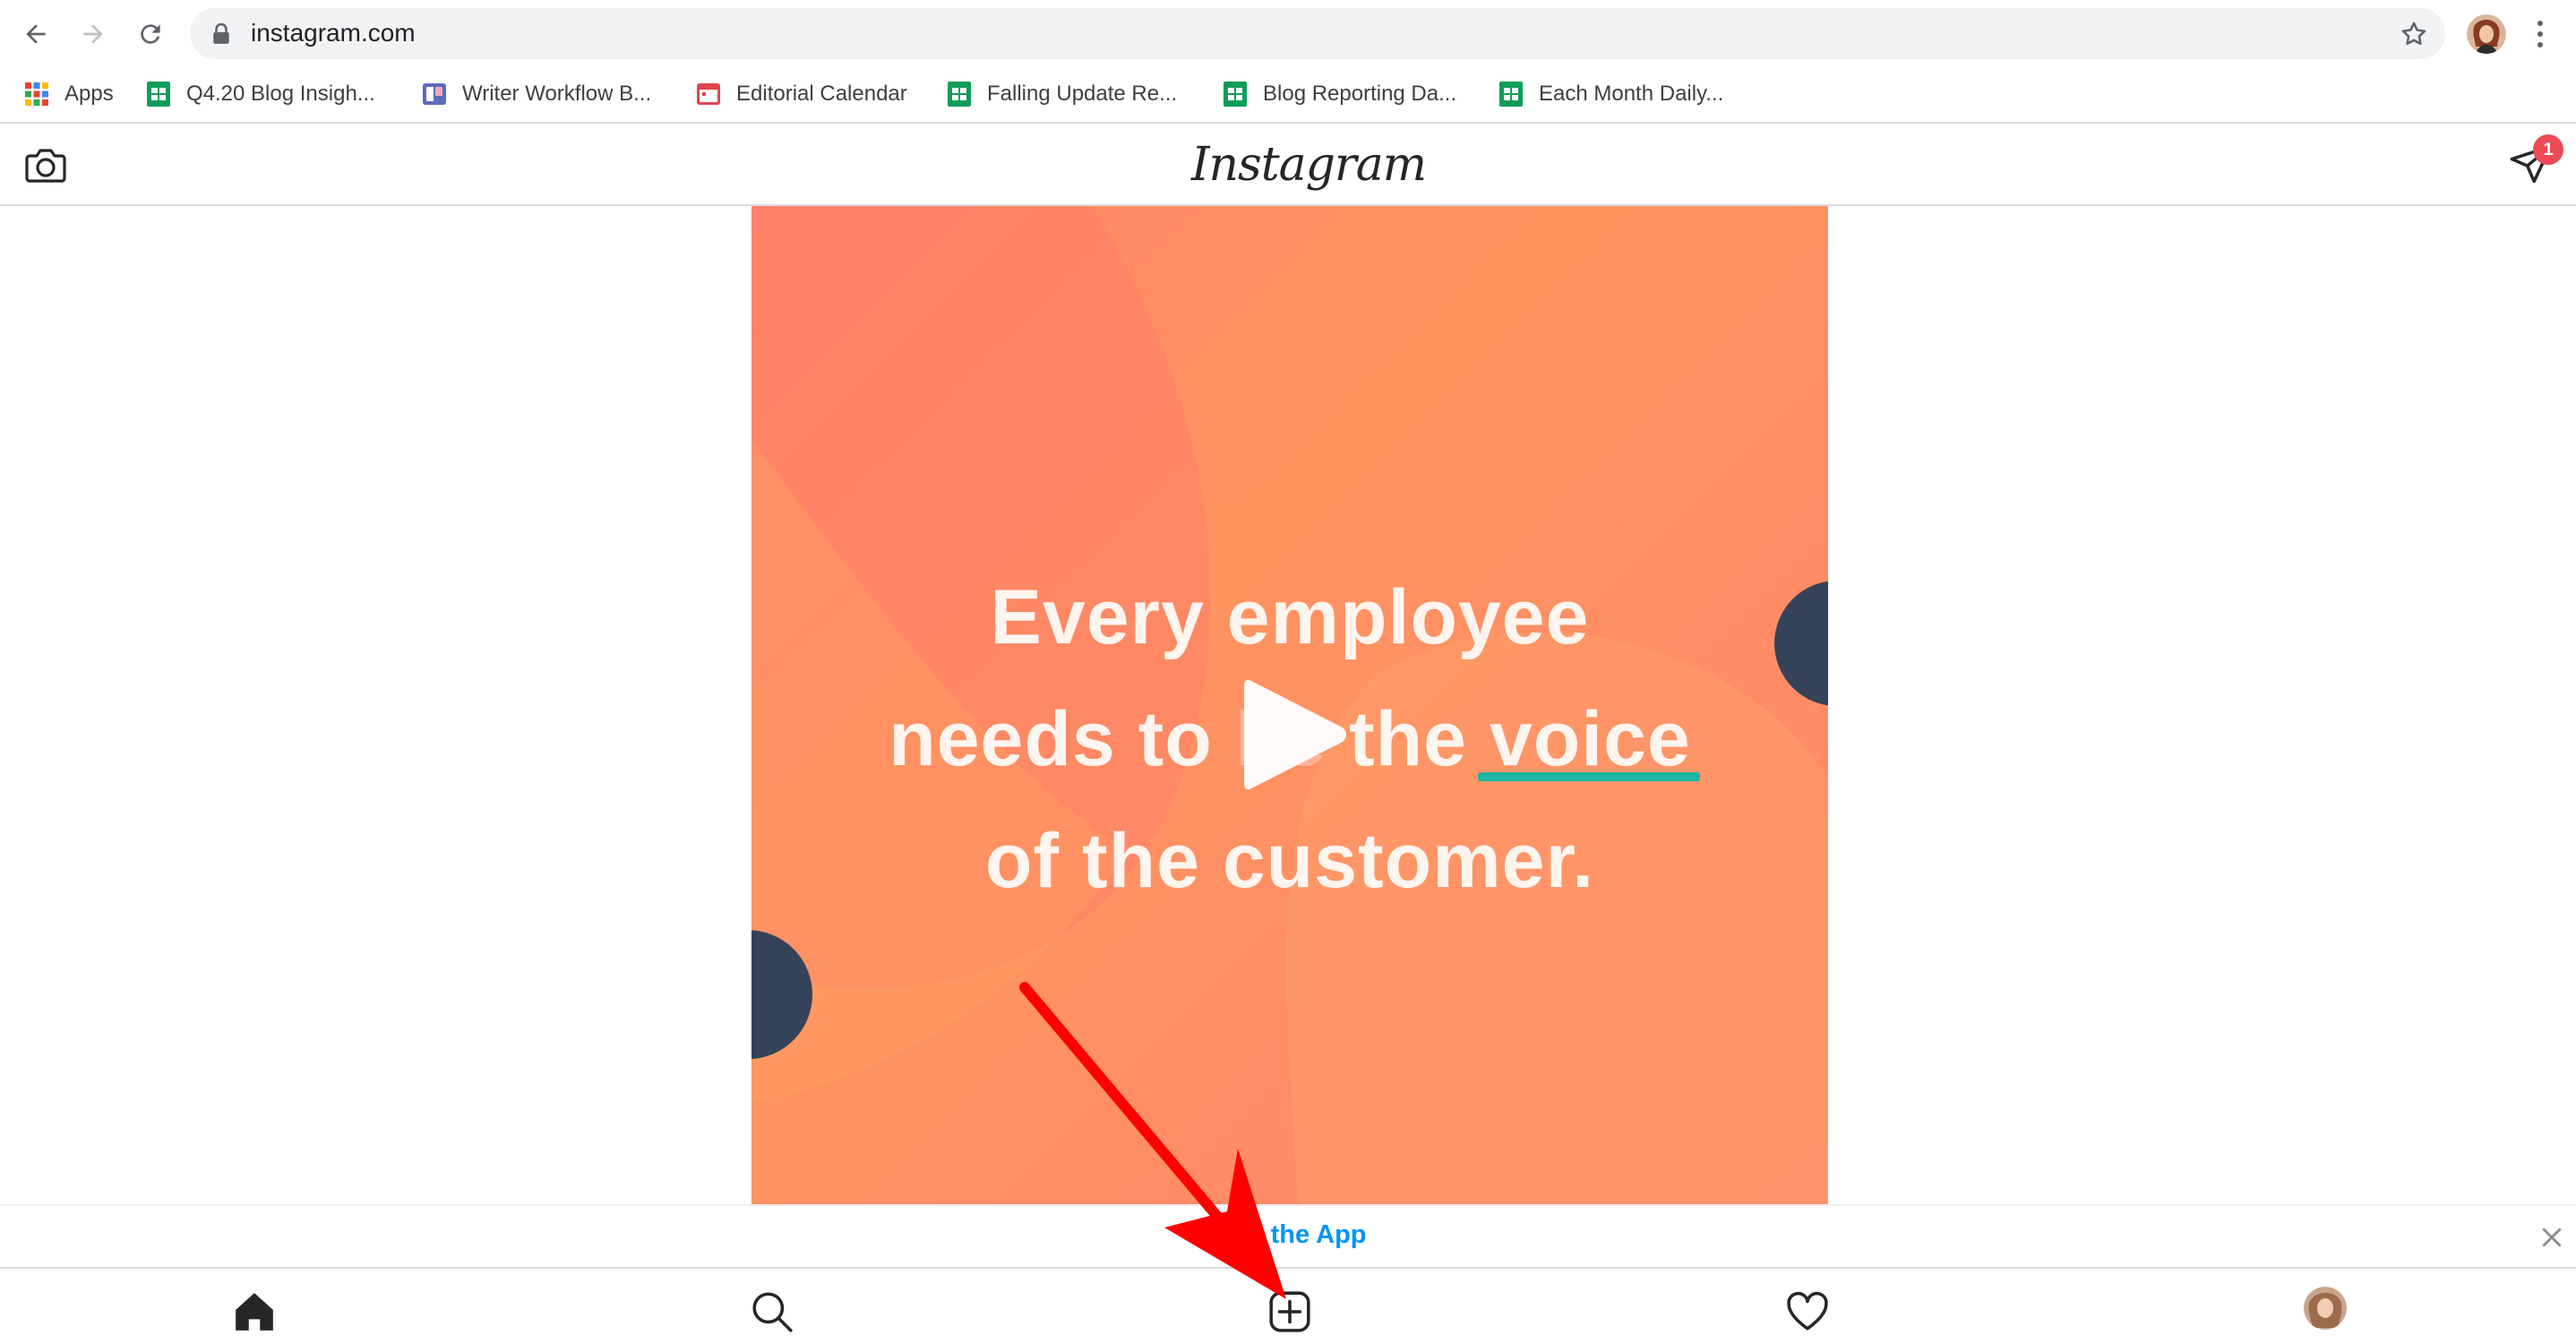 The height and width of the screenshot is (1344, 2576). What do you see at coordinates (1590, 739) in the screenshot?
I see `post-text-voice: voice` at bounding box center [1590, 739].